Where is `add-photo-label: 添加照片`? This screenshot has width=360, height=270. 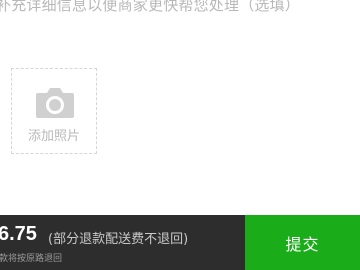 add-photo-label: 添加照片 is located at coordinates (53, 136).